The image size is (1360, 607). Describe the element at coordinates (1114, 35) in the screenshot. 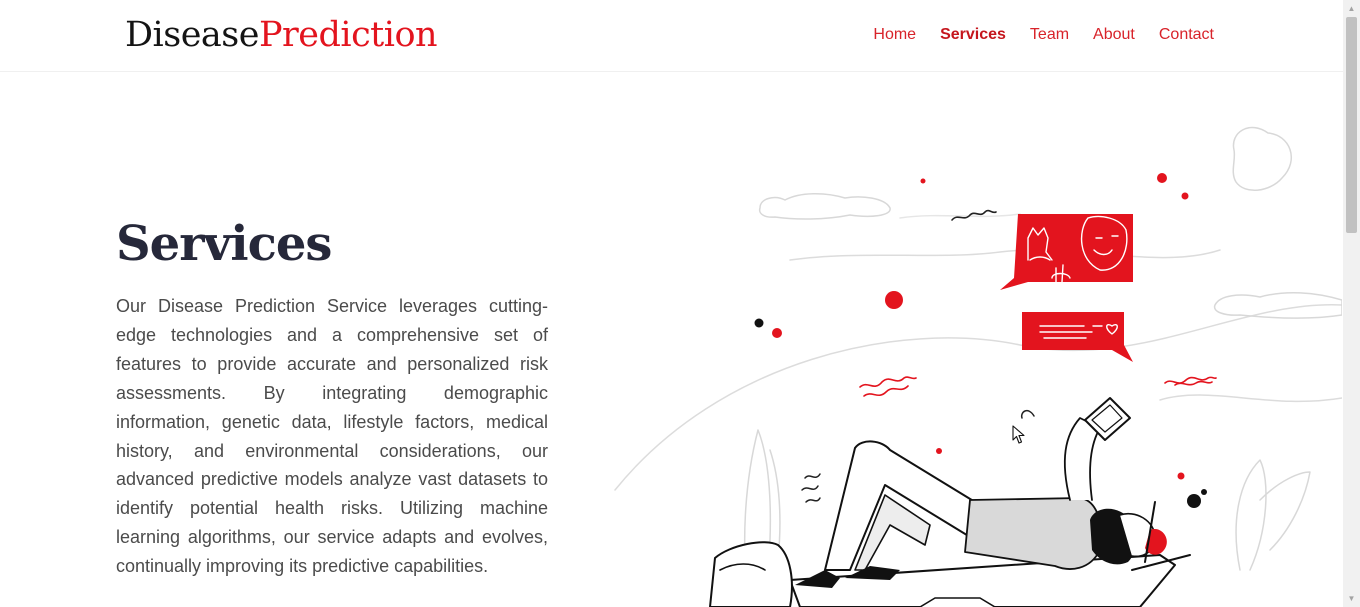

I see `nav-link-about: About` at that location.